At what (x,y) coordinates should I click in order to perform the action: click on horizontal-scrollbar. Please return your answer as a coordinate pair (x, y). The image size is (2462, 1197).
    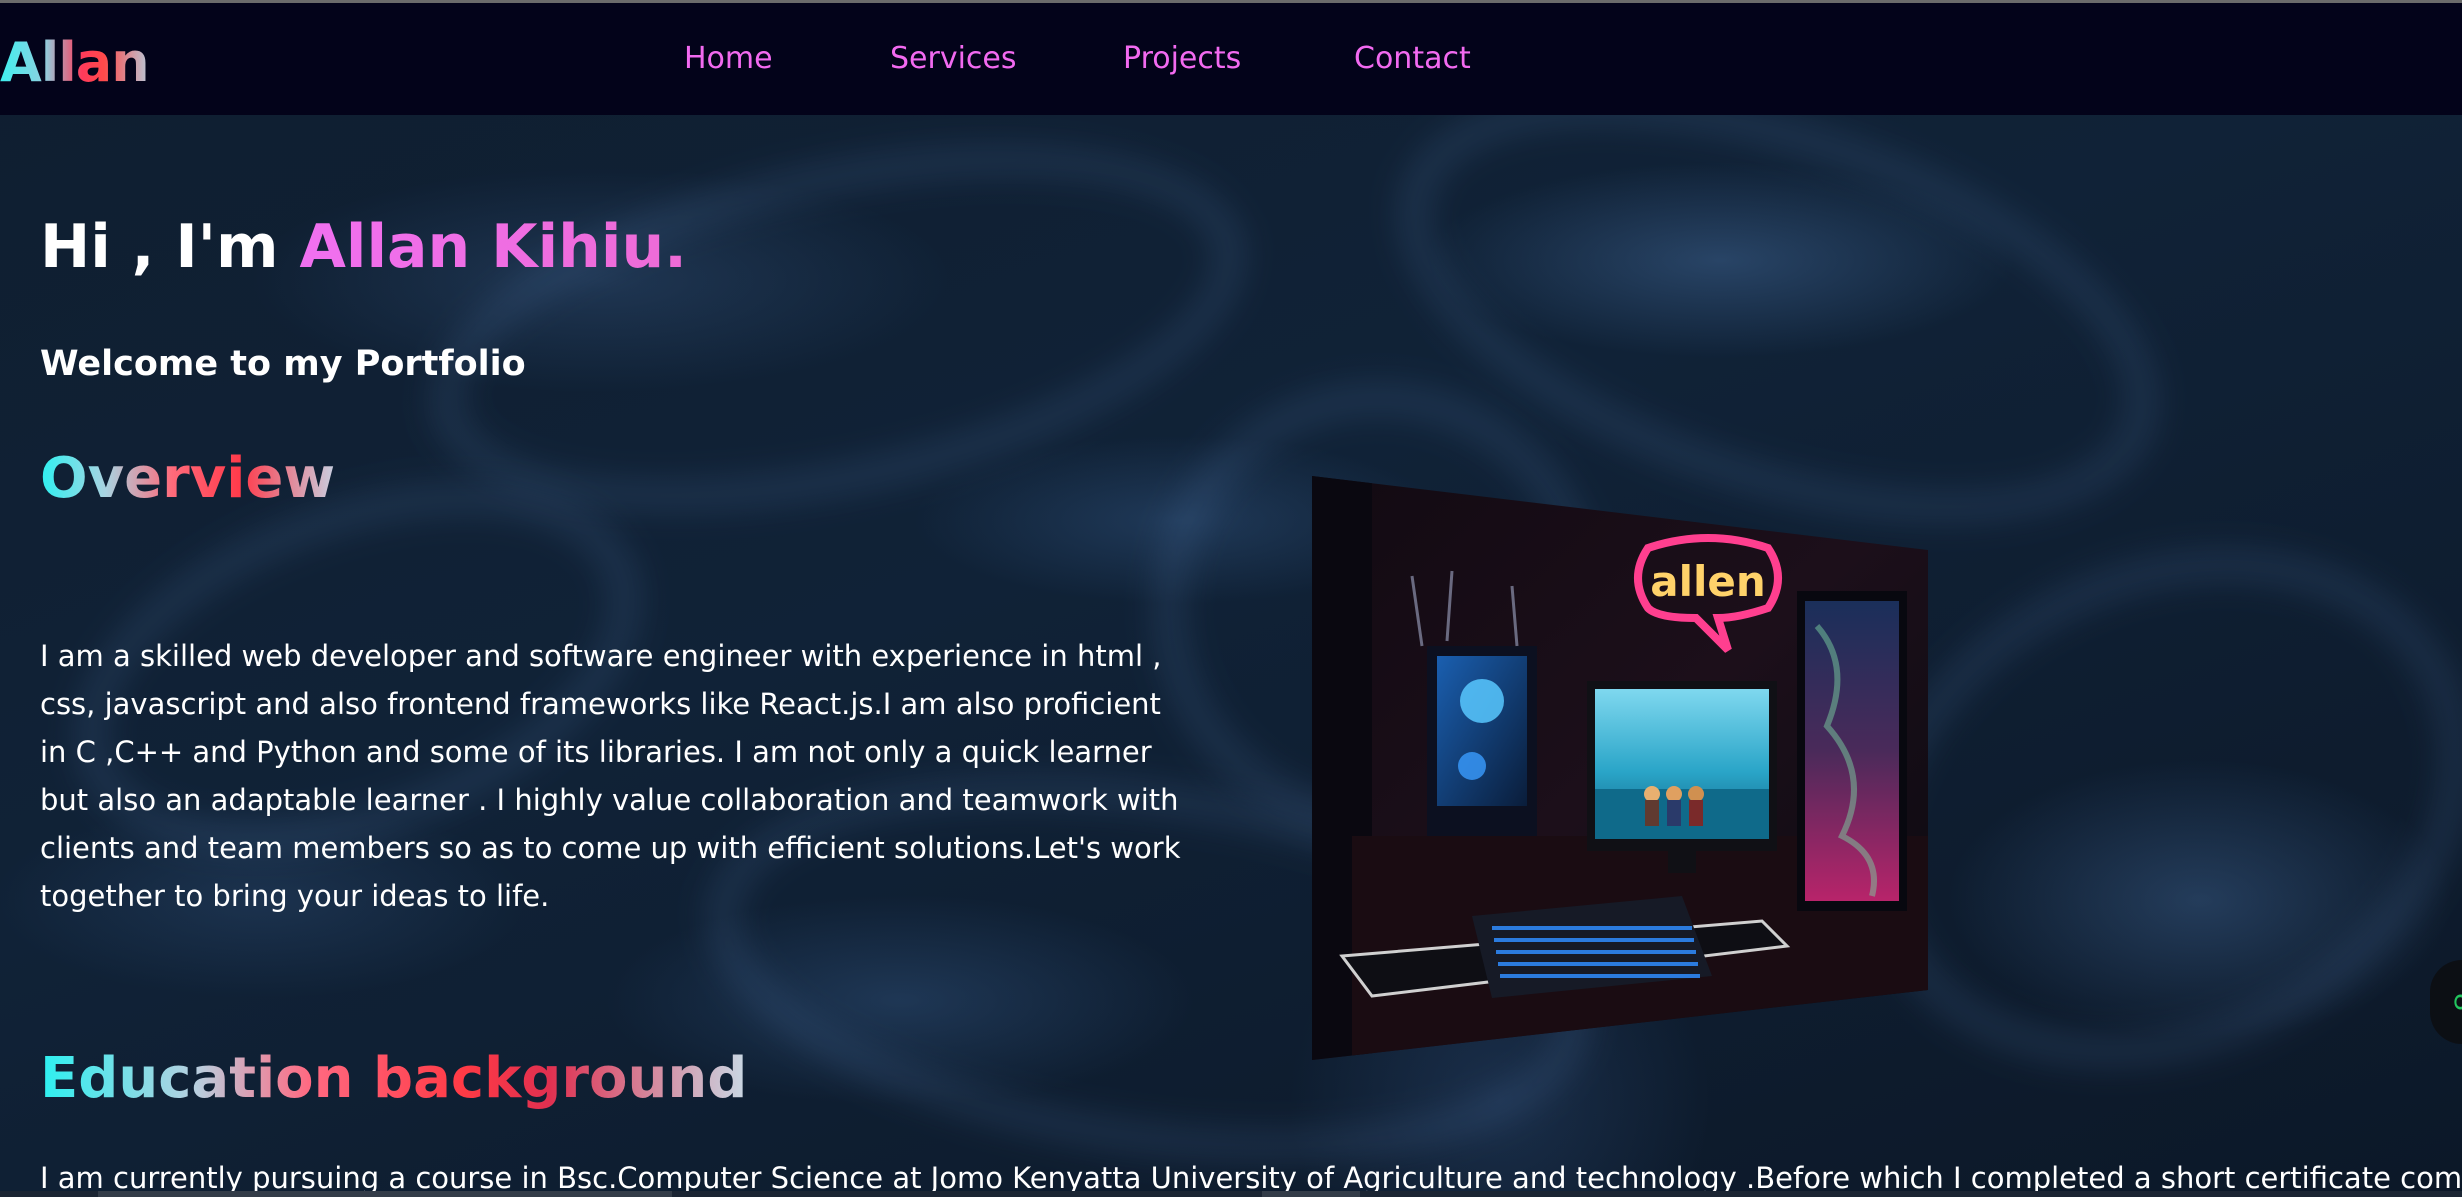
    Looking at the image, I should click on (1231, 1194).